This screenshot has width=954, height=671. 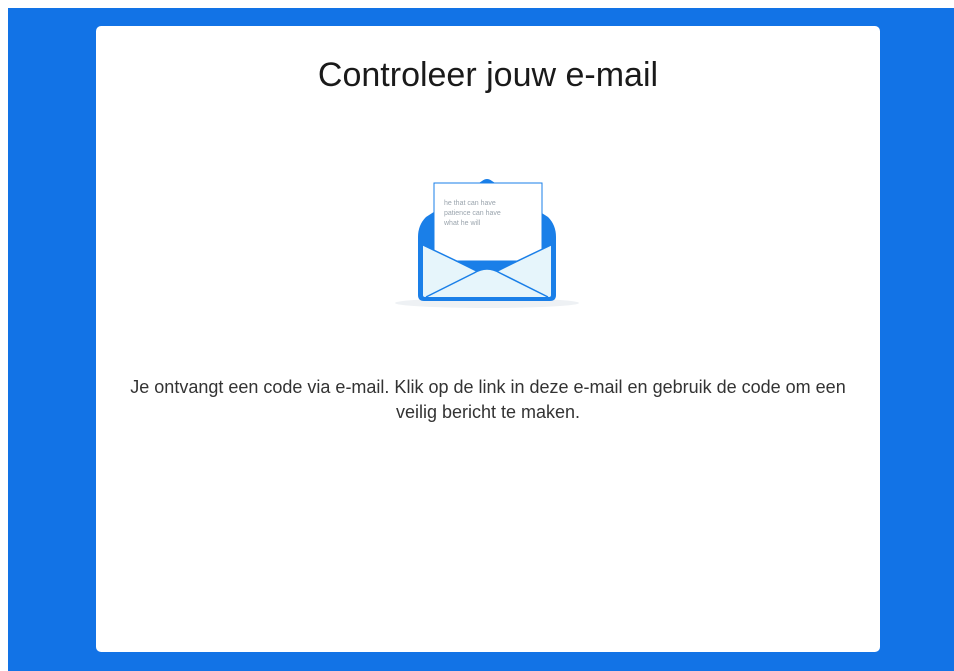 I want to click on letter-line-3: what he will, so click(x=462, y=223).